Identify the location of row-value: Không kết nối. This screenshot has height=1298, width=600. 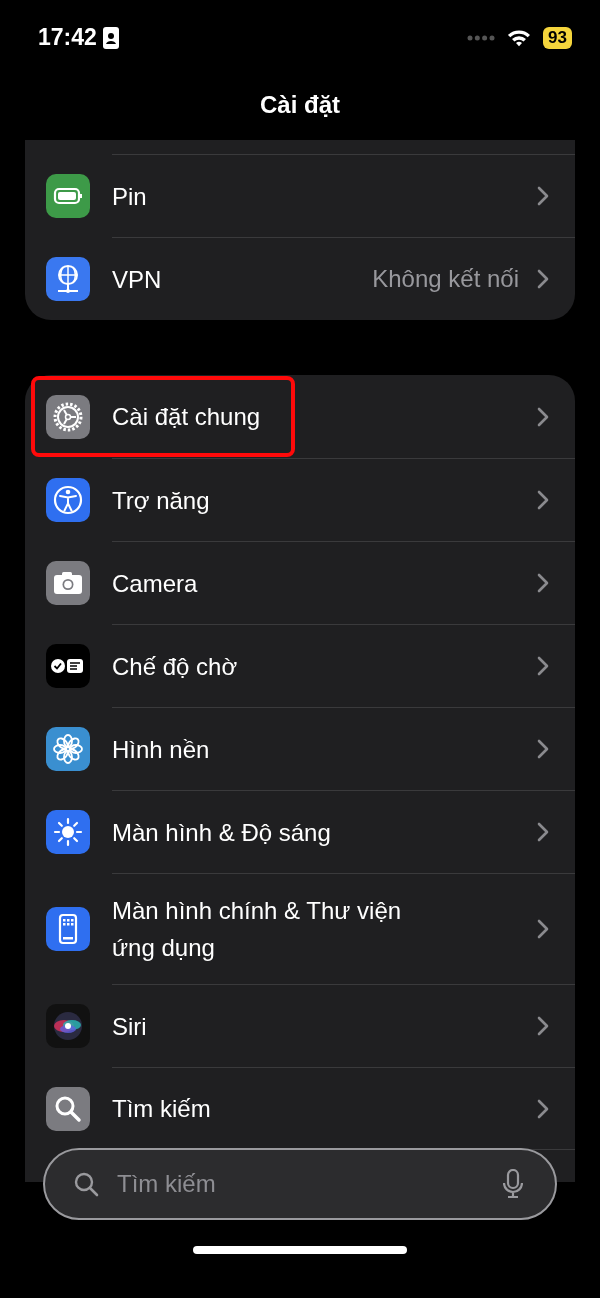
(445, 279).